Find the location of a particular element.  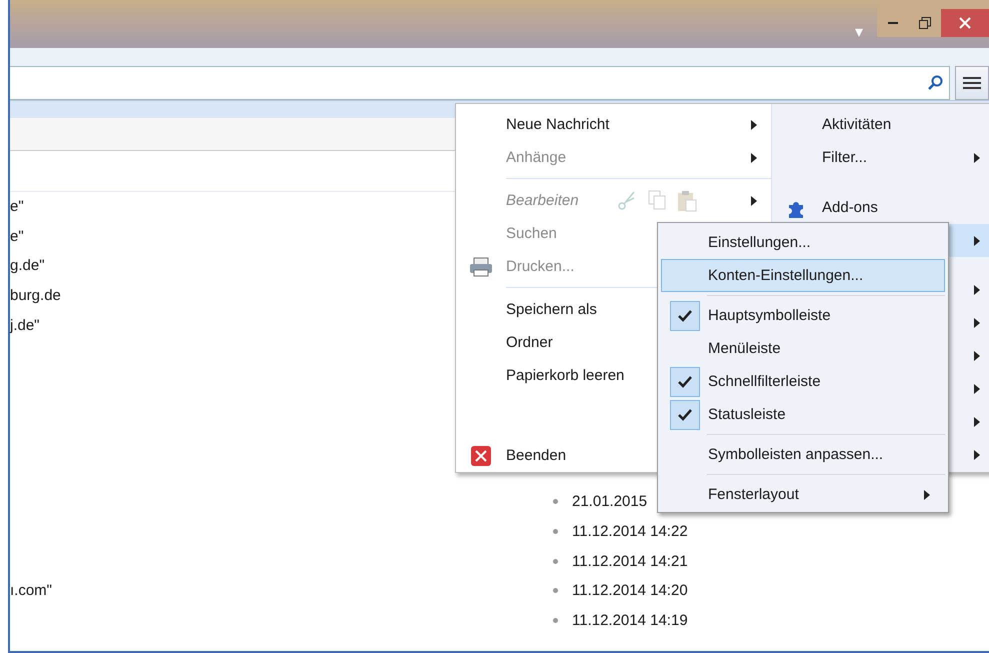

sender-text: g.de" is located at coordinates (27, 265).